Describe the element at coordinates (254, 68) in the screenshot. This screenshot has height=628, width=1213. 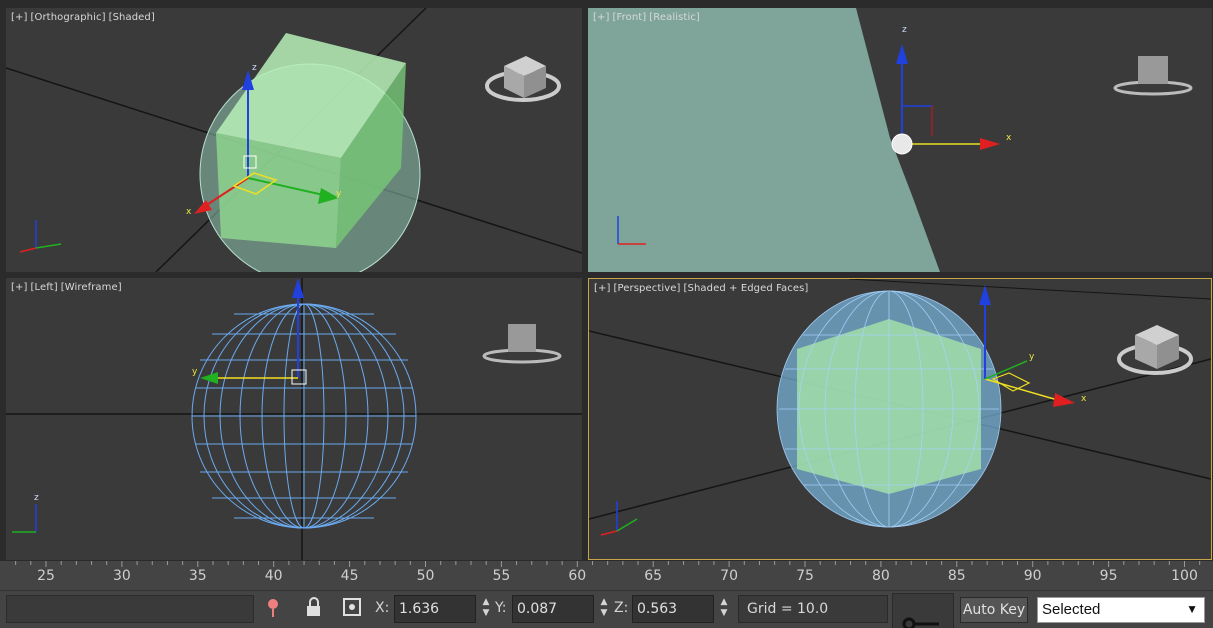
I see `top-axis-z-label: z` at that location.